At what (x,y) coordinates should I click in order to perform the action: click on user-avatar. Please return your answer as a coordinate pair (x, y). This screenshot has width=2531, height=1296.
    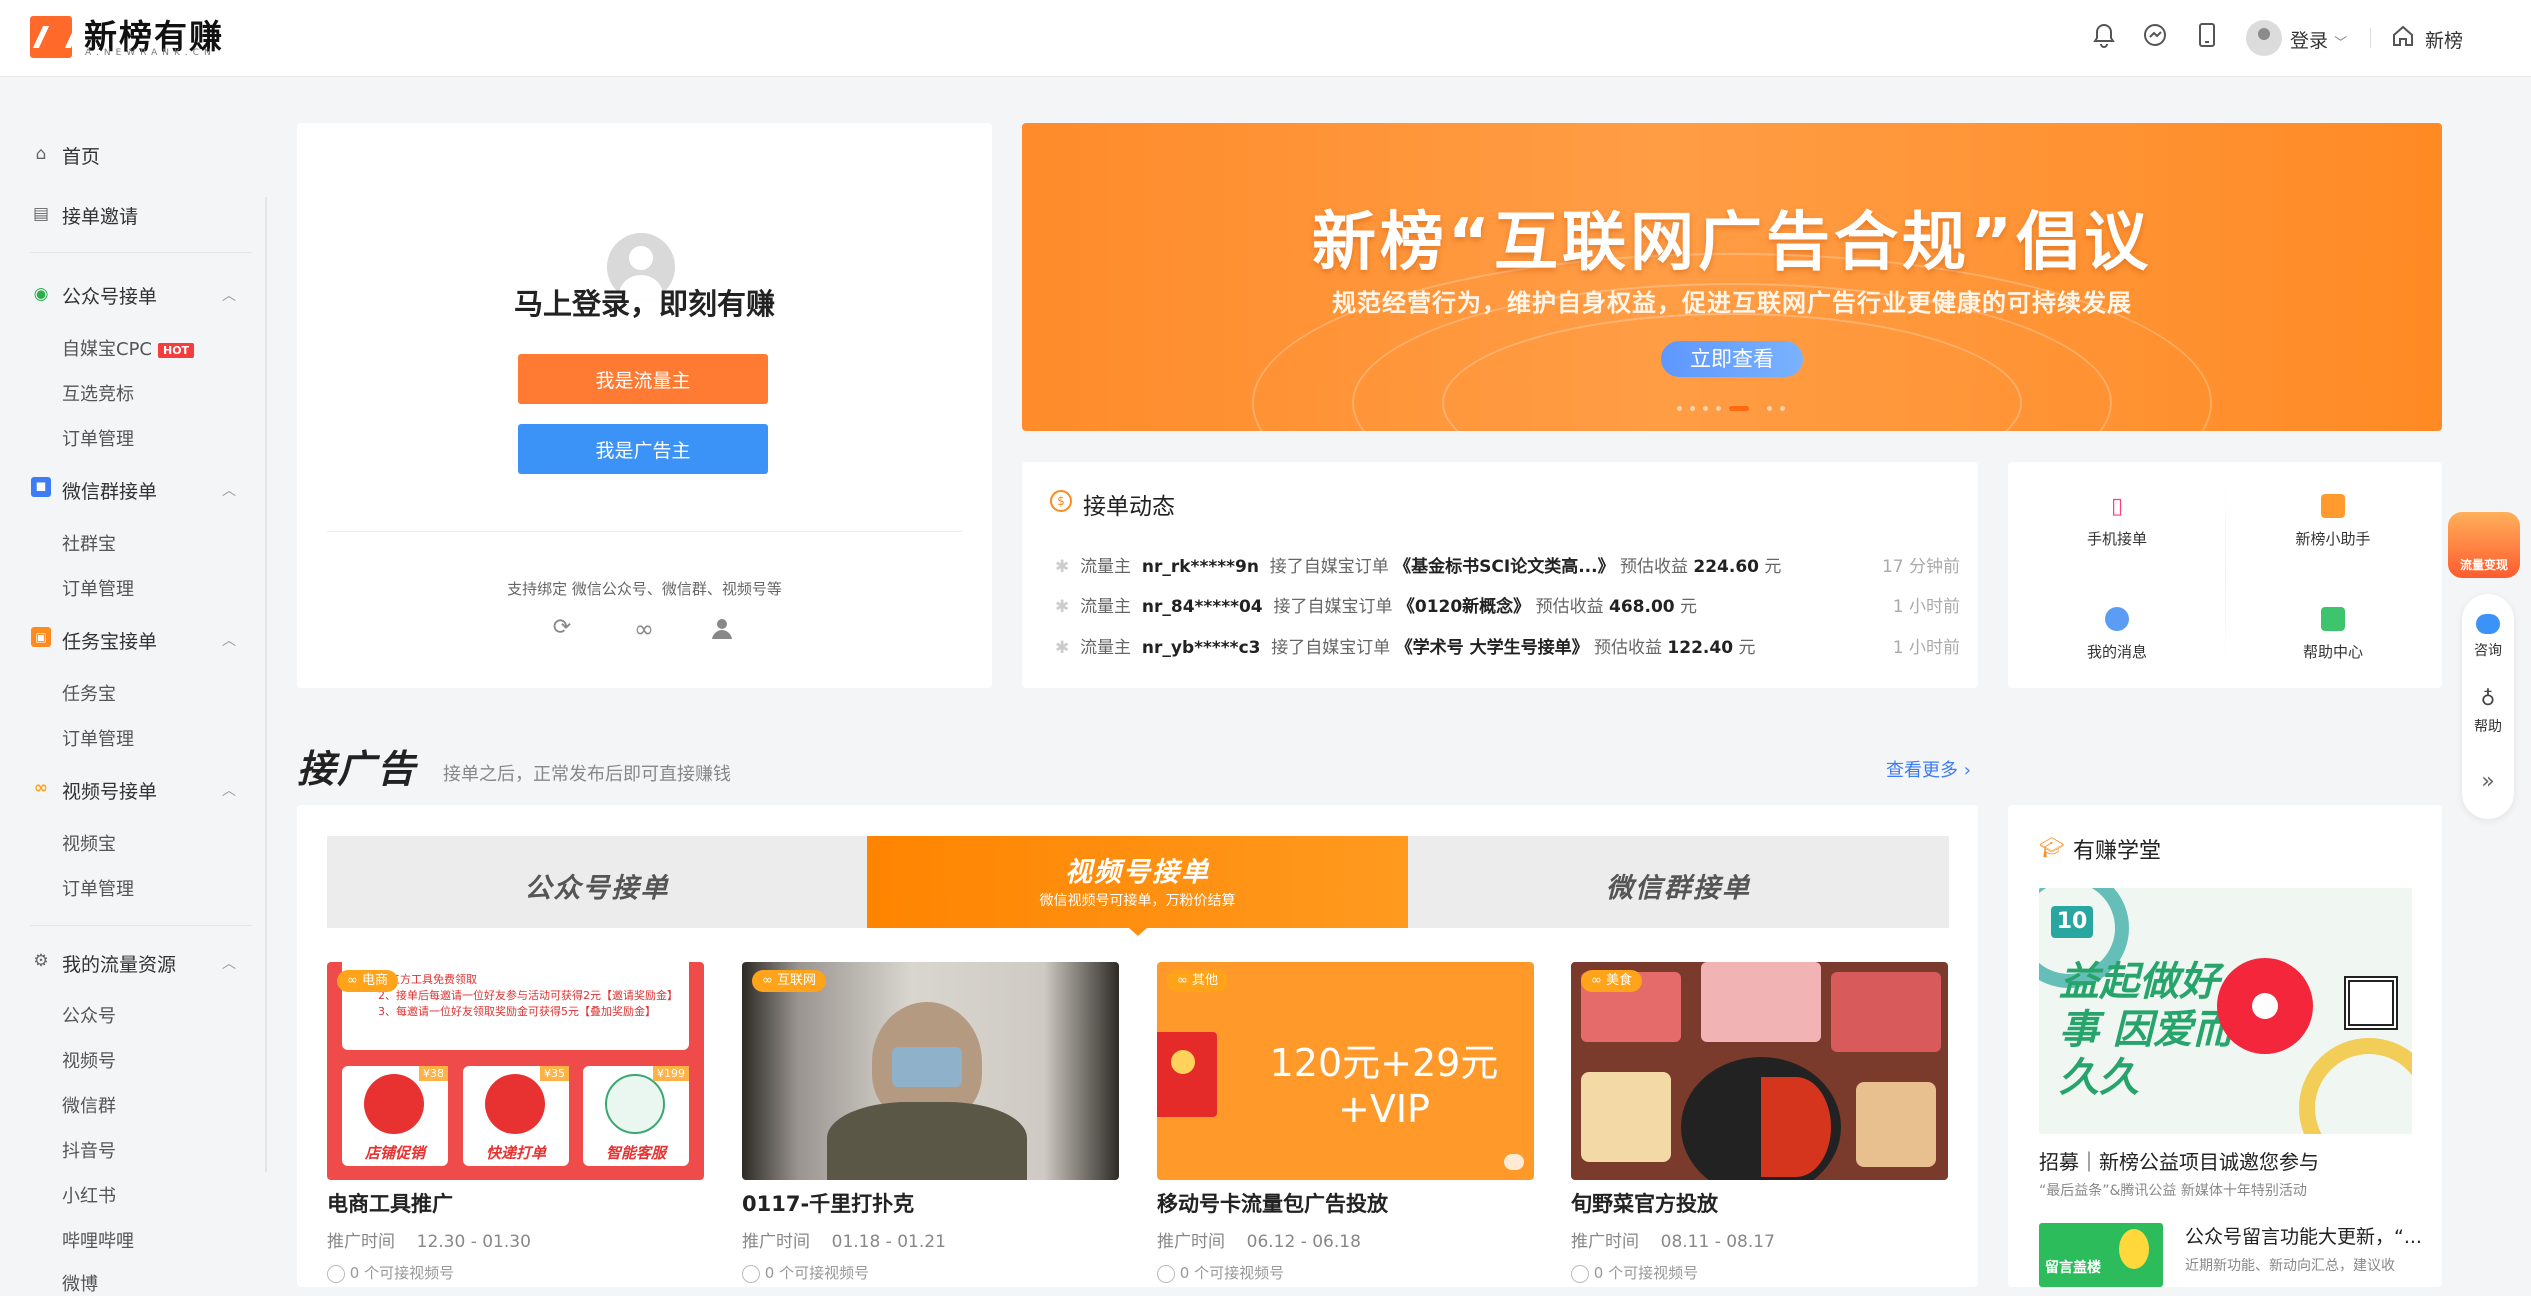
    Looking at the image, I should click on (2264, 38).